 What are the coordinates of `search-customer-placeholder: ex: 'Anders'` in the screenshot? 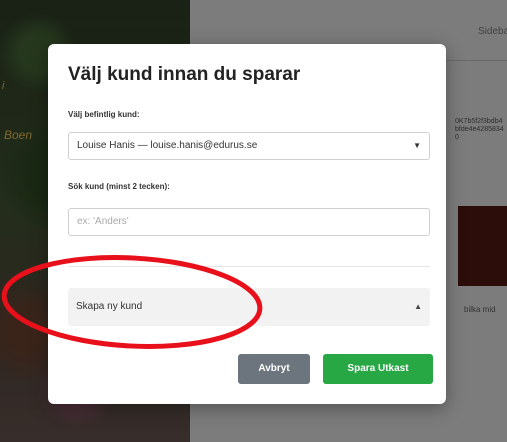 It's located at (103, 221).